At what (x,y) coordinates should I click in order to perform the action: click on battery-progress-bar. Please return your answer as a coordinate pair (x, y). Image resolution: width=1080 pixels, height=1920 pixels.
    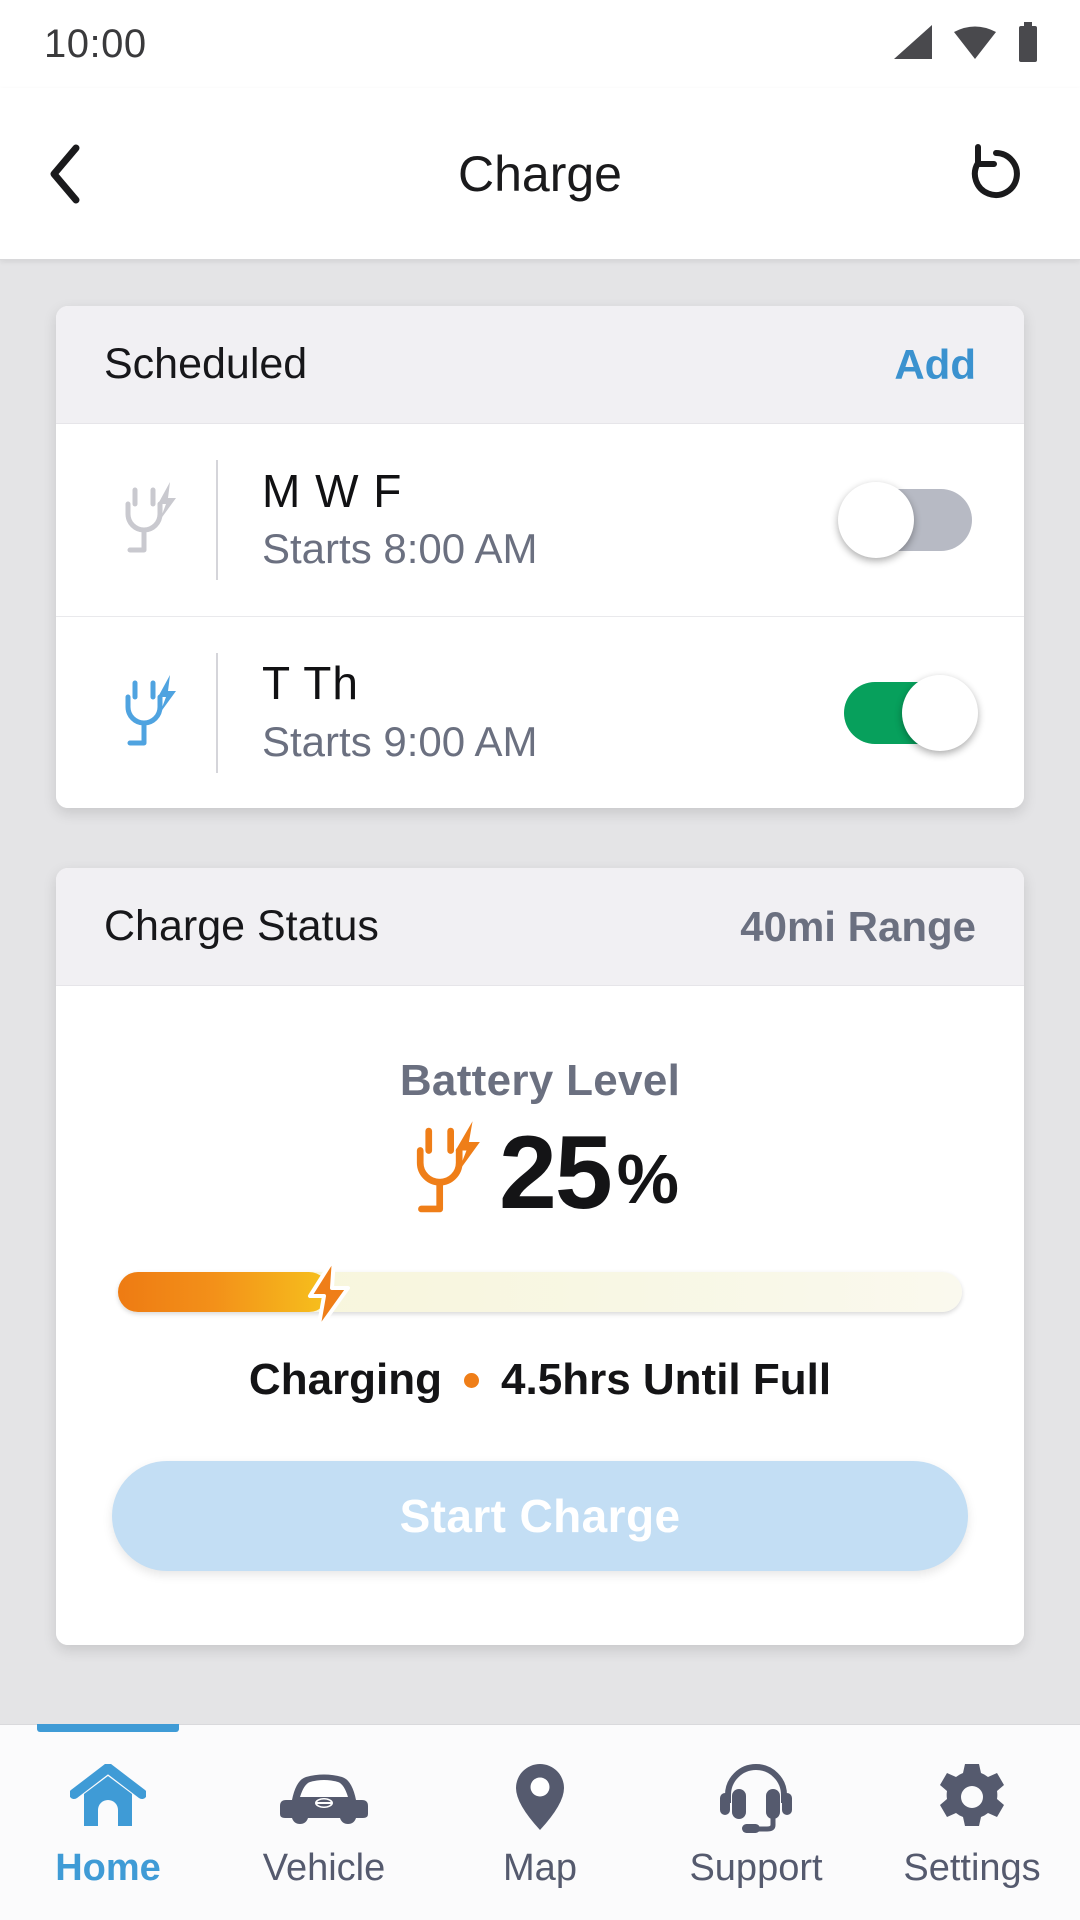
    Looking at the image, I should click on (540, 1294).